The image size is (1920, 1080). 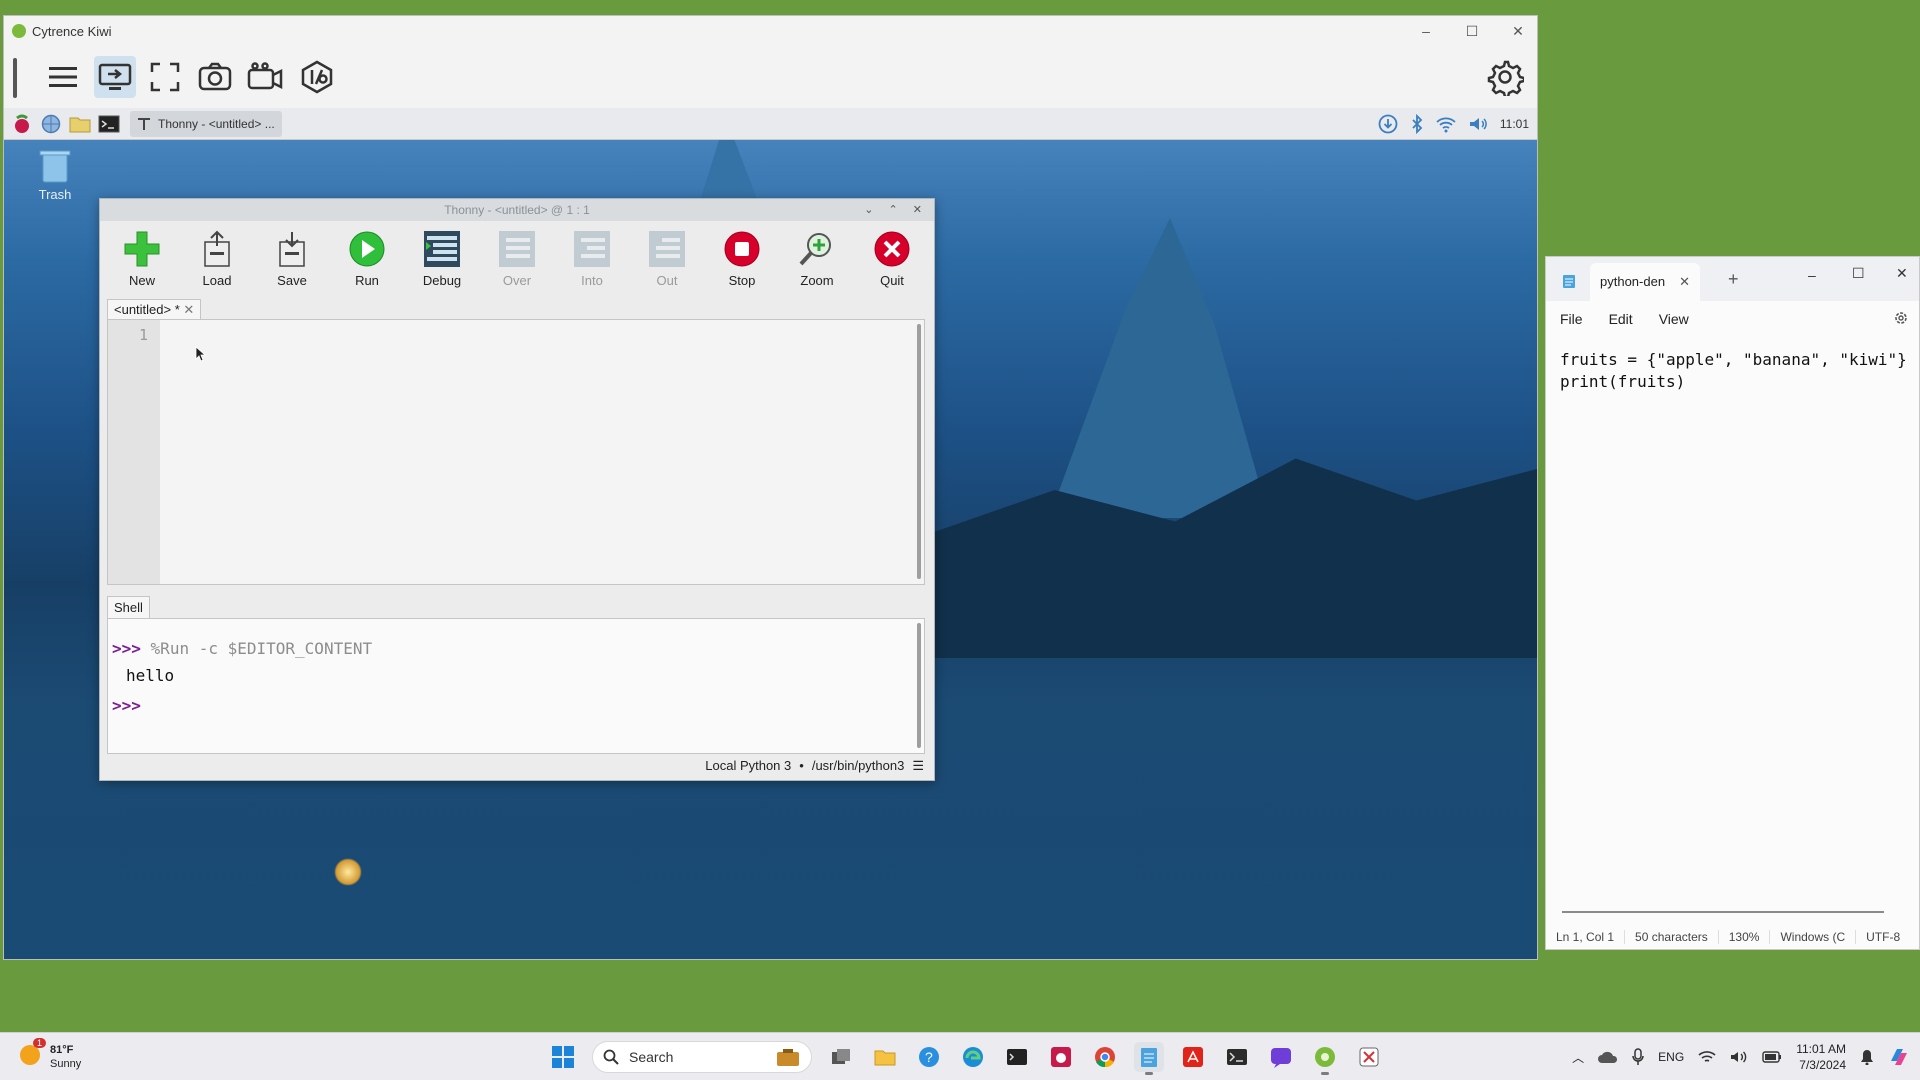 What do you see at coordinates (1417, 124) in the screenshot?
I see `bluetooth-icon` at bounding box center [1417, 124].